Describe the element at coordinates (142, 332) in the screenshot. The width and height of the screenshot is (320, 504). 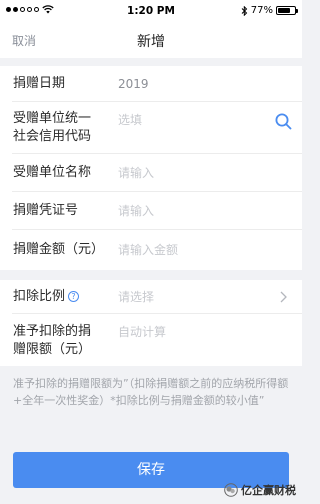
I see `deductible-limit-value: 自动计算` at that location.